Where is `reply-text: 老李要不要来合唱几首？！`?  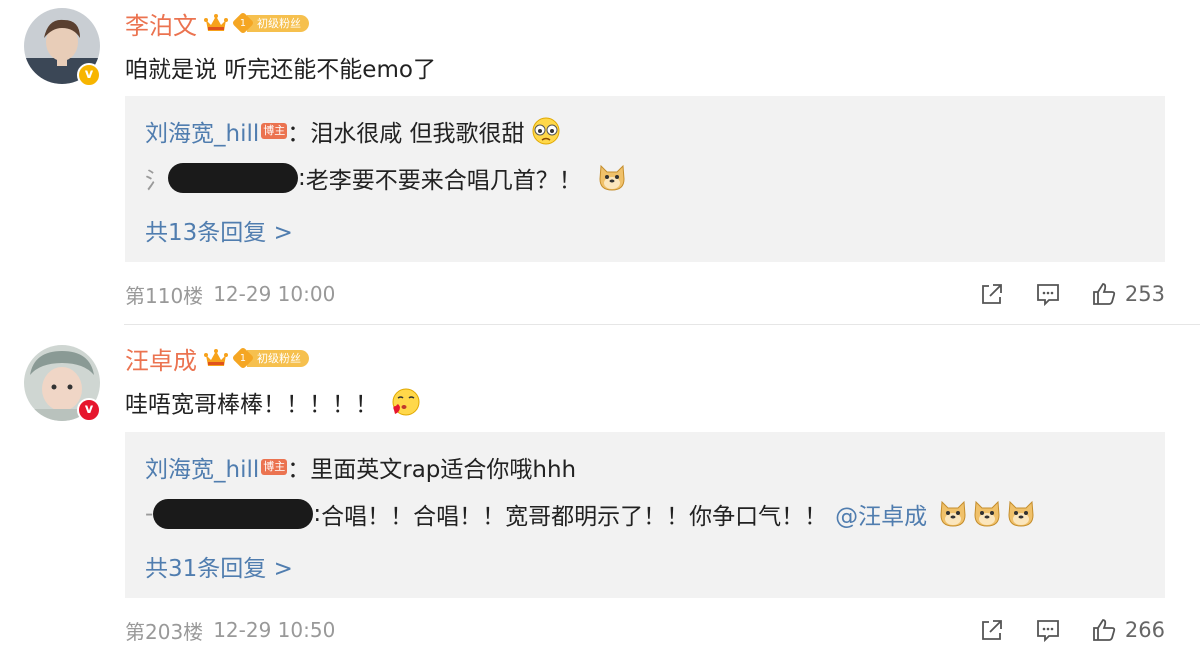
reply-text: 老李要不要来合唱几首？！ is located at coordinates (443, 181).